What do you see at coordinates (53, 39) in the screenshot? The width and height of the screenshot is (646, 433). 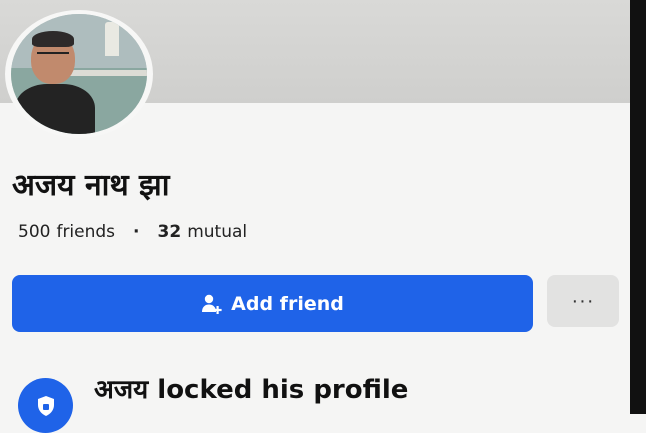 I see `avatar-hair` at bounding box center [53, 39].